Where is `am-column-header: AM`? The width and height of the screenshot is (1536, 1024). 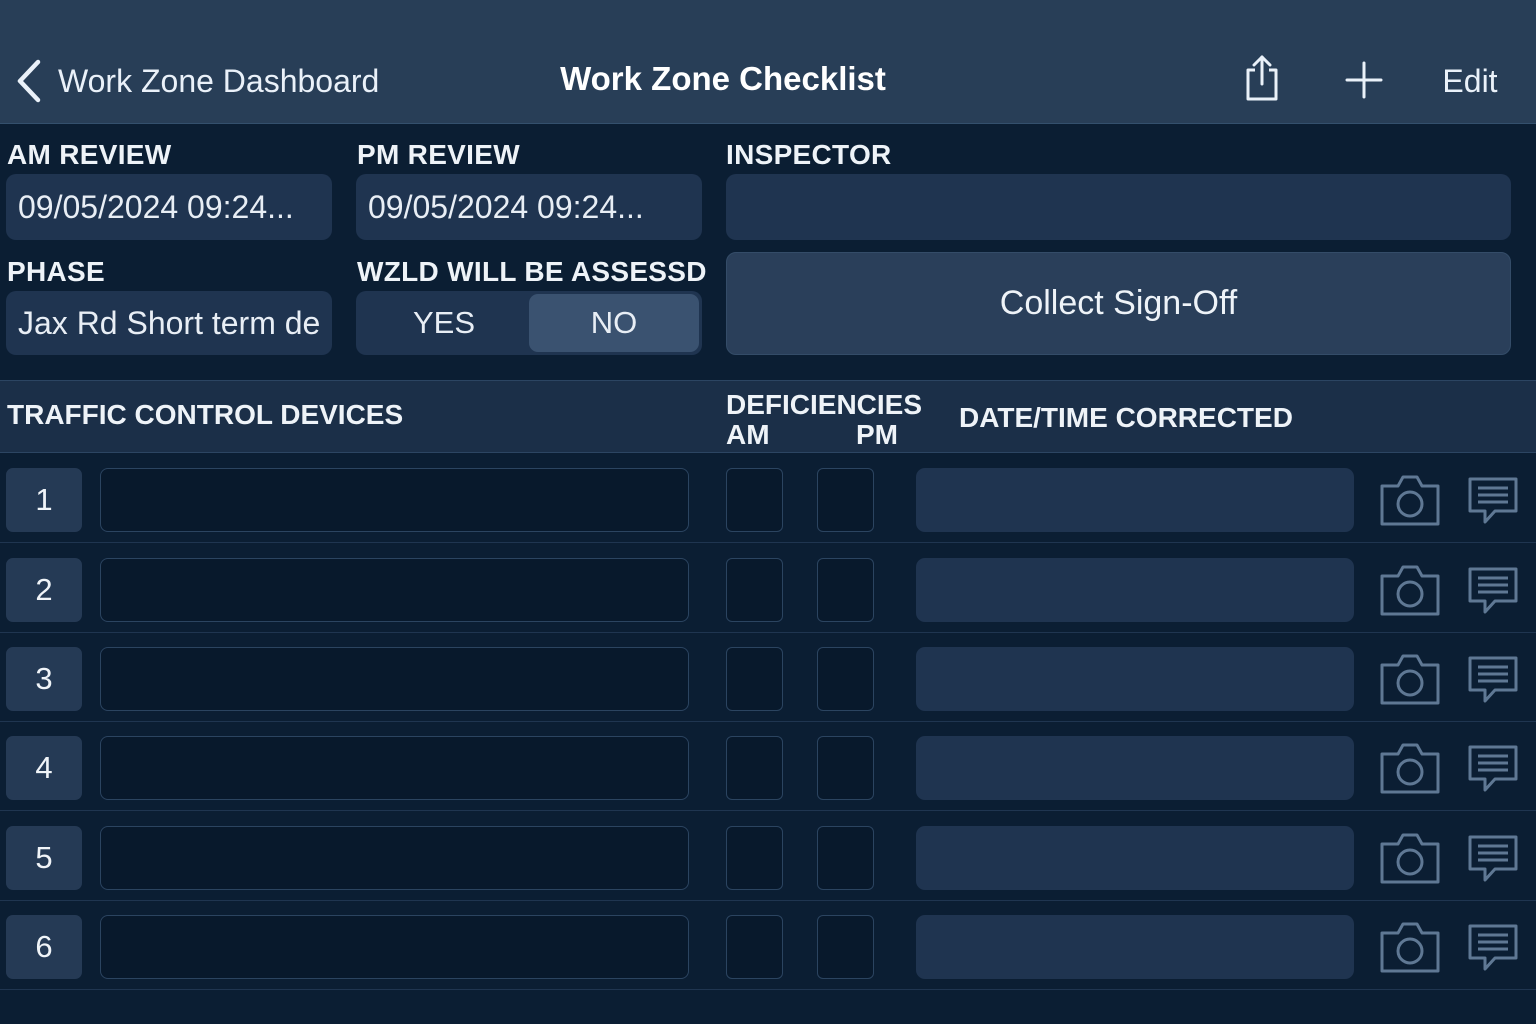 am-column-header: AM is located at coordinates (748, 434).